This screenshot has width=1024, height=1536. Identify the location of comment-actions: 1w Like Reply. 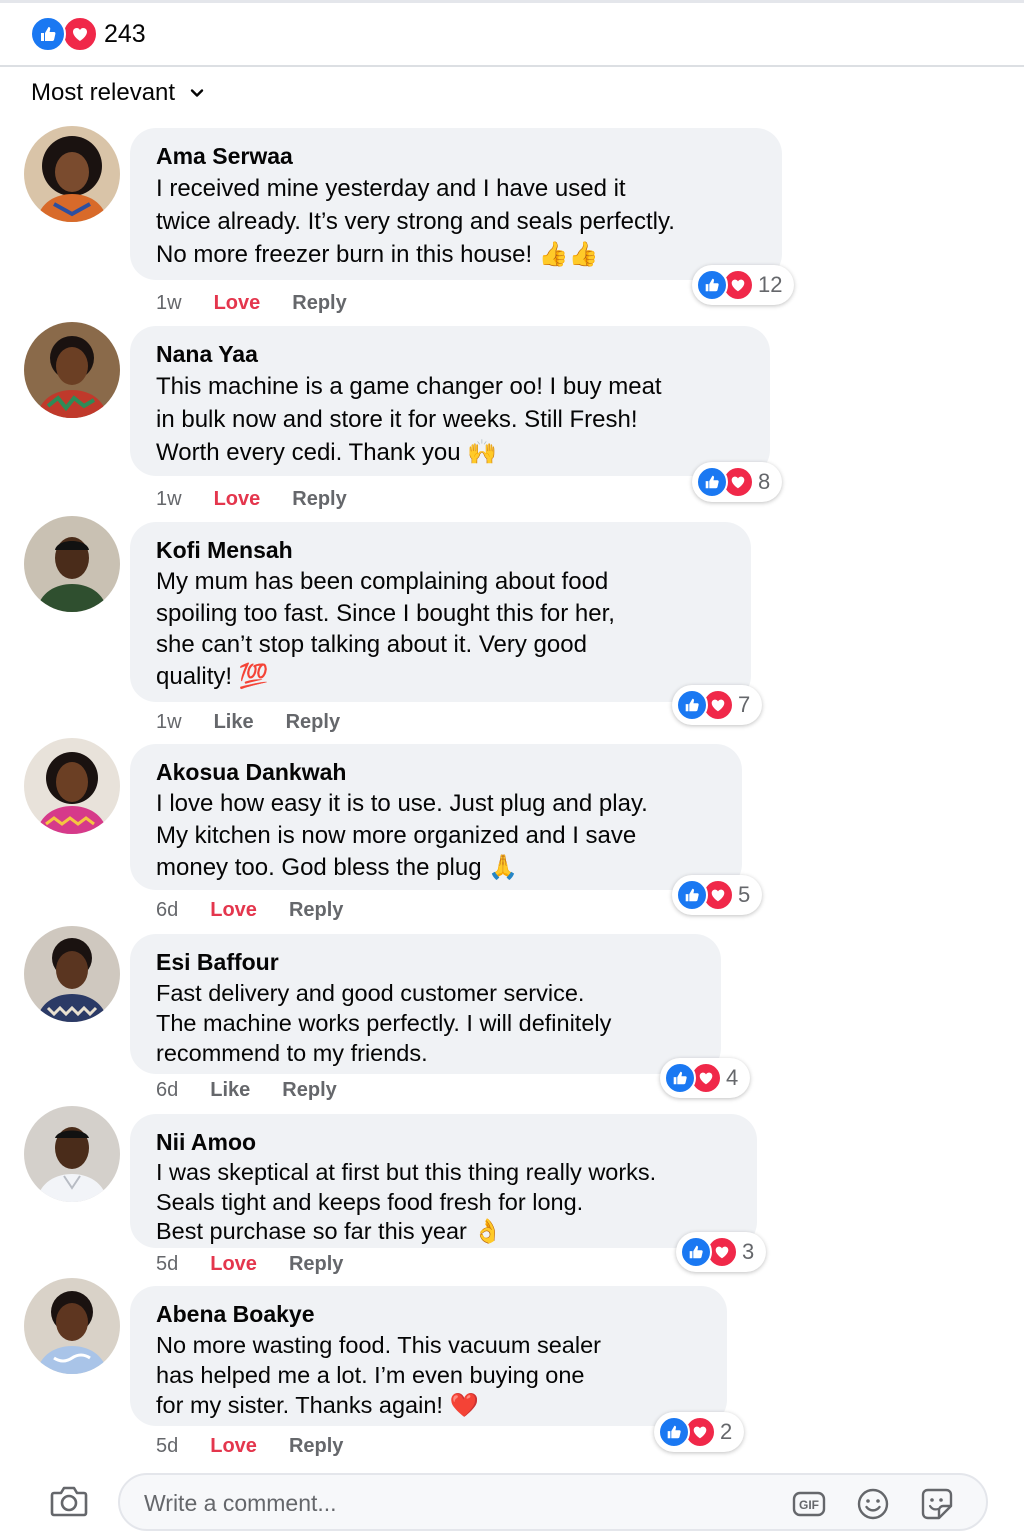
(248, 722).